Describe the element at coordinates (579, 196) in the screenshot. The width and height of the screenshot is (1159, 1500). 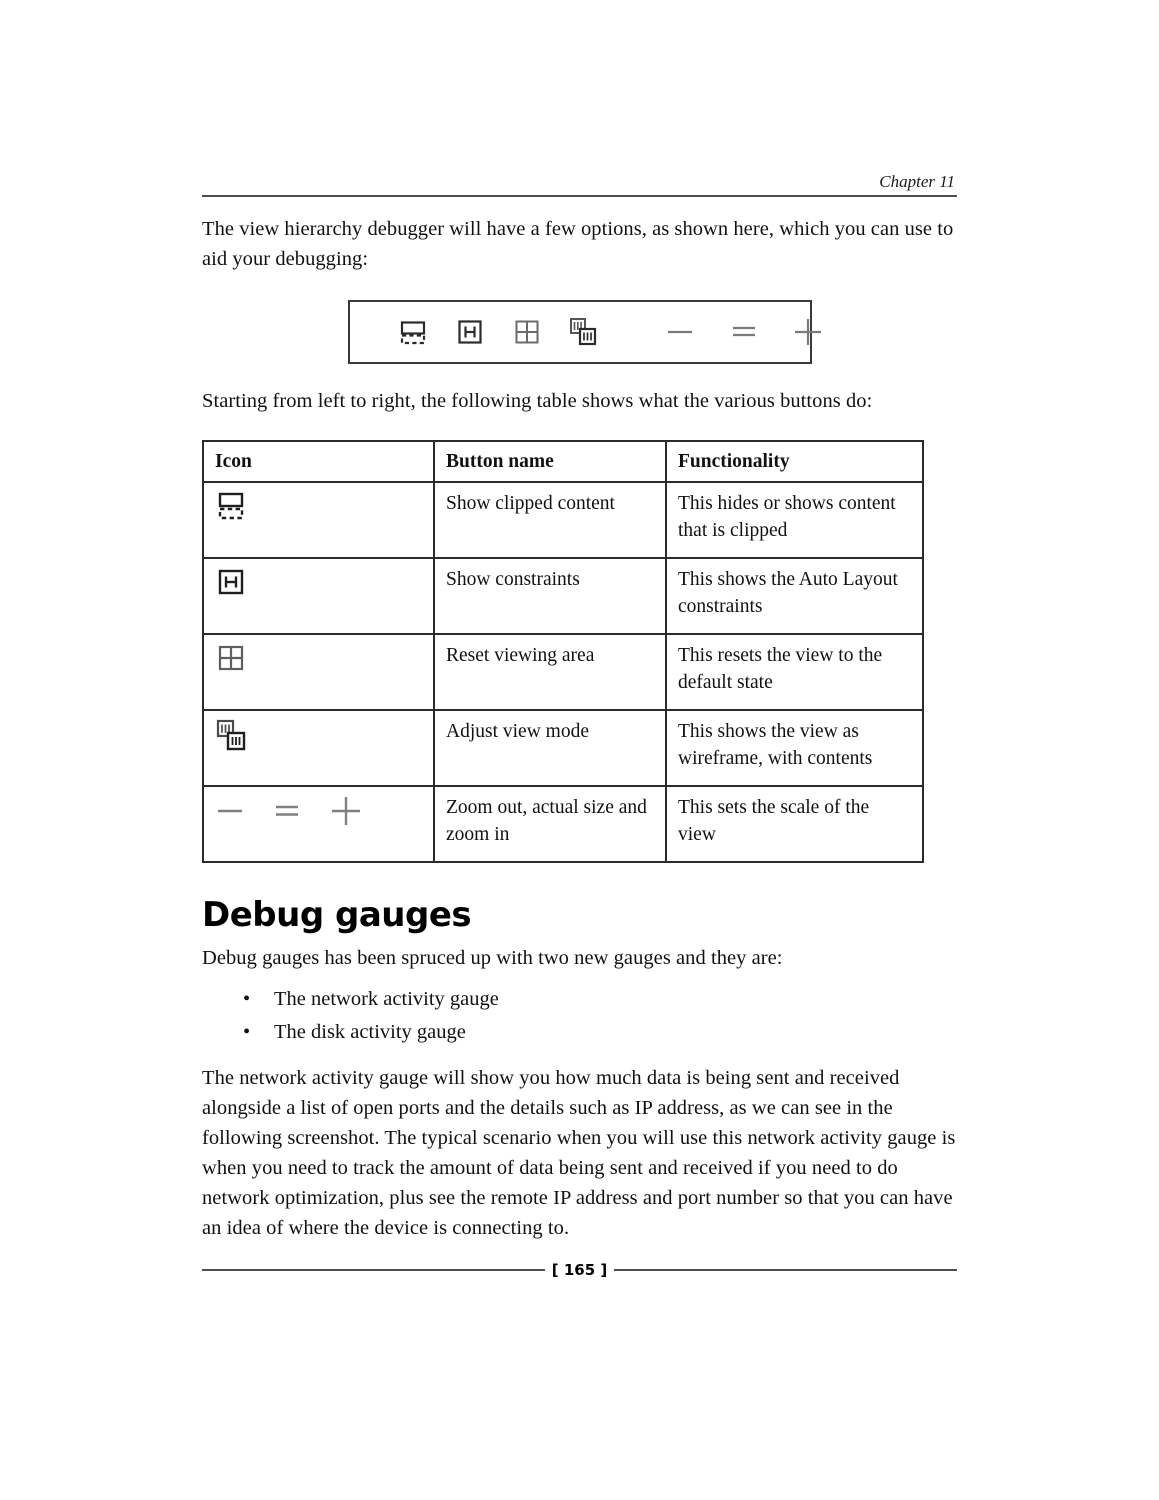
I see `header-divider` at that location.